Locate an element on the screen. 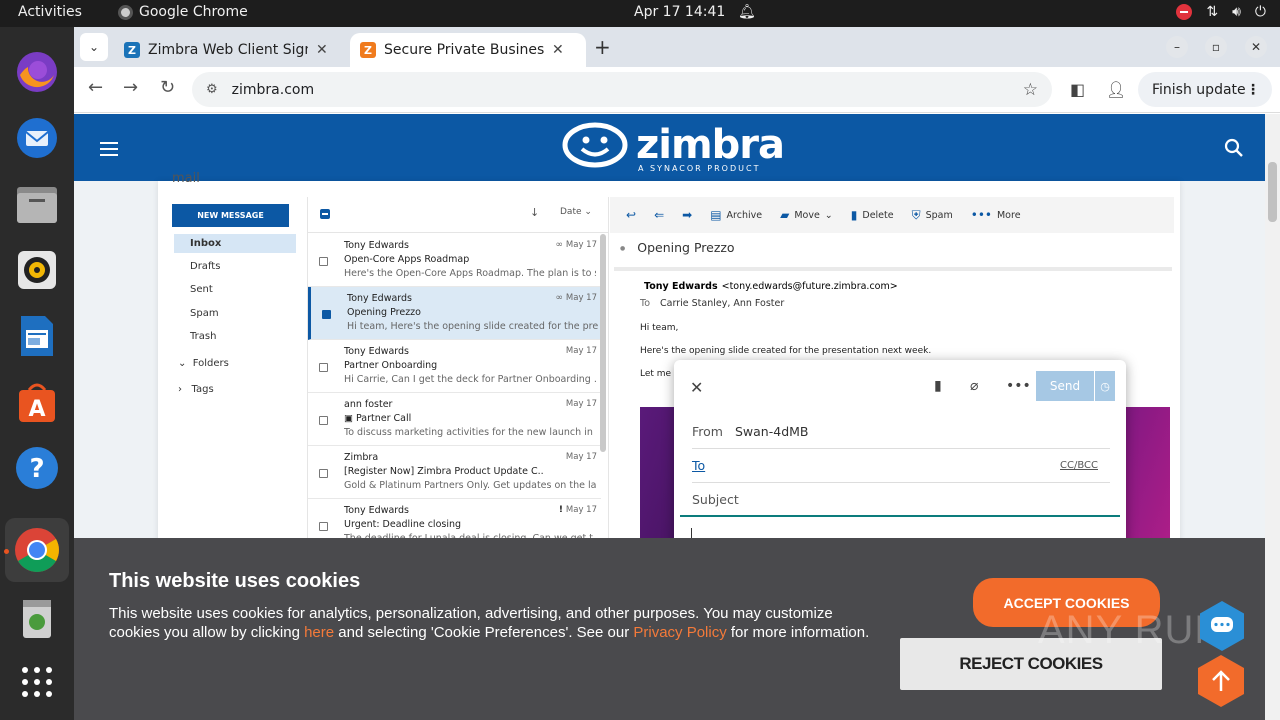 This screenshot has width=1280, height=720. recipients-line: To Carrie Stanley, Ann Foster is located at coordinates (712, 303).